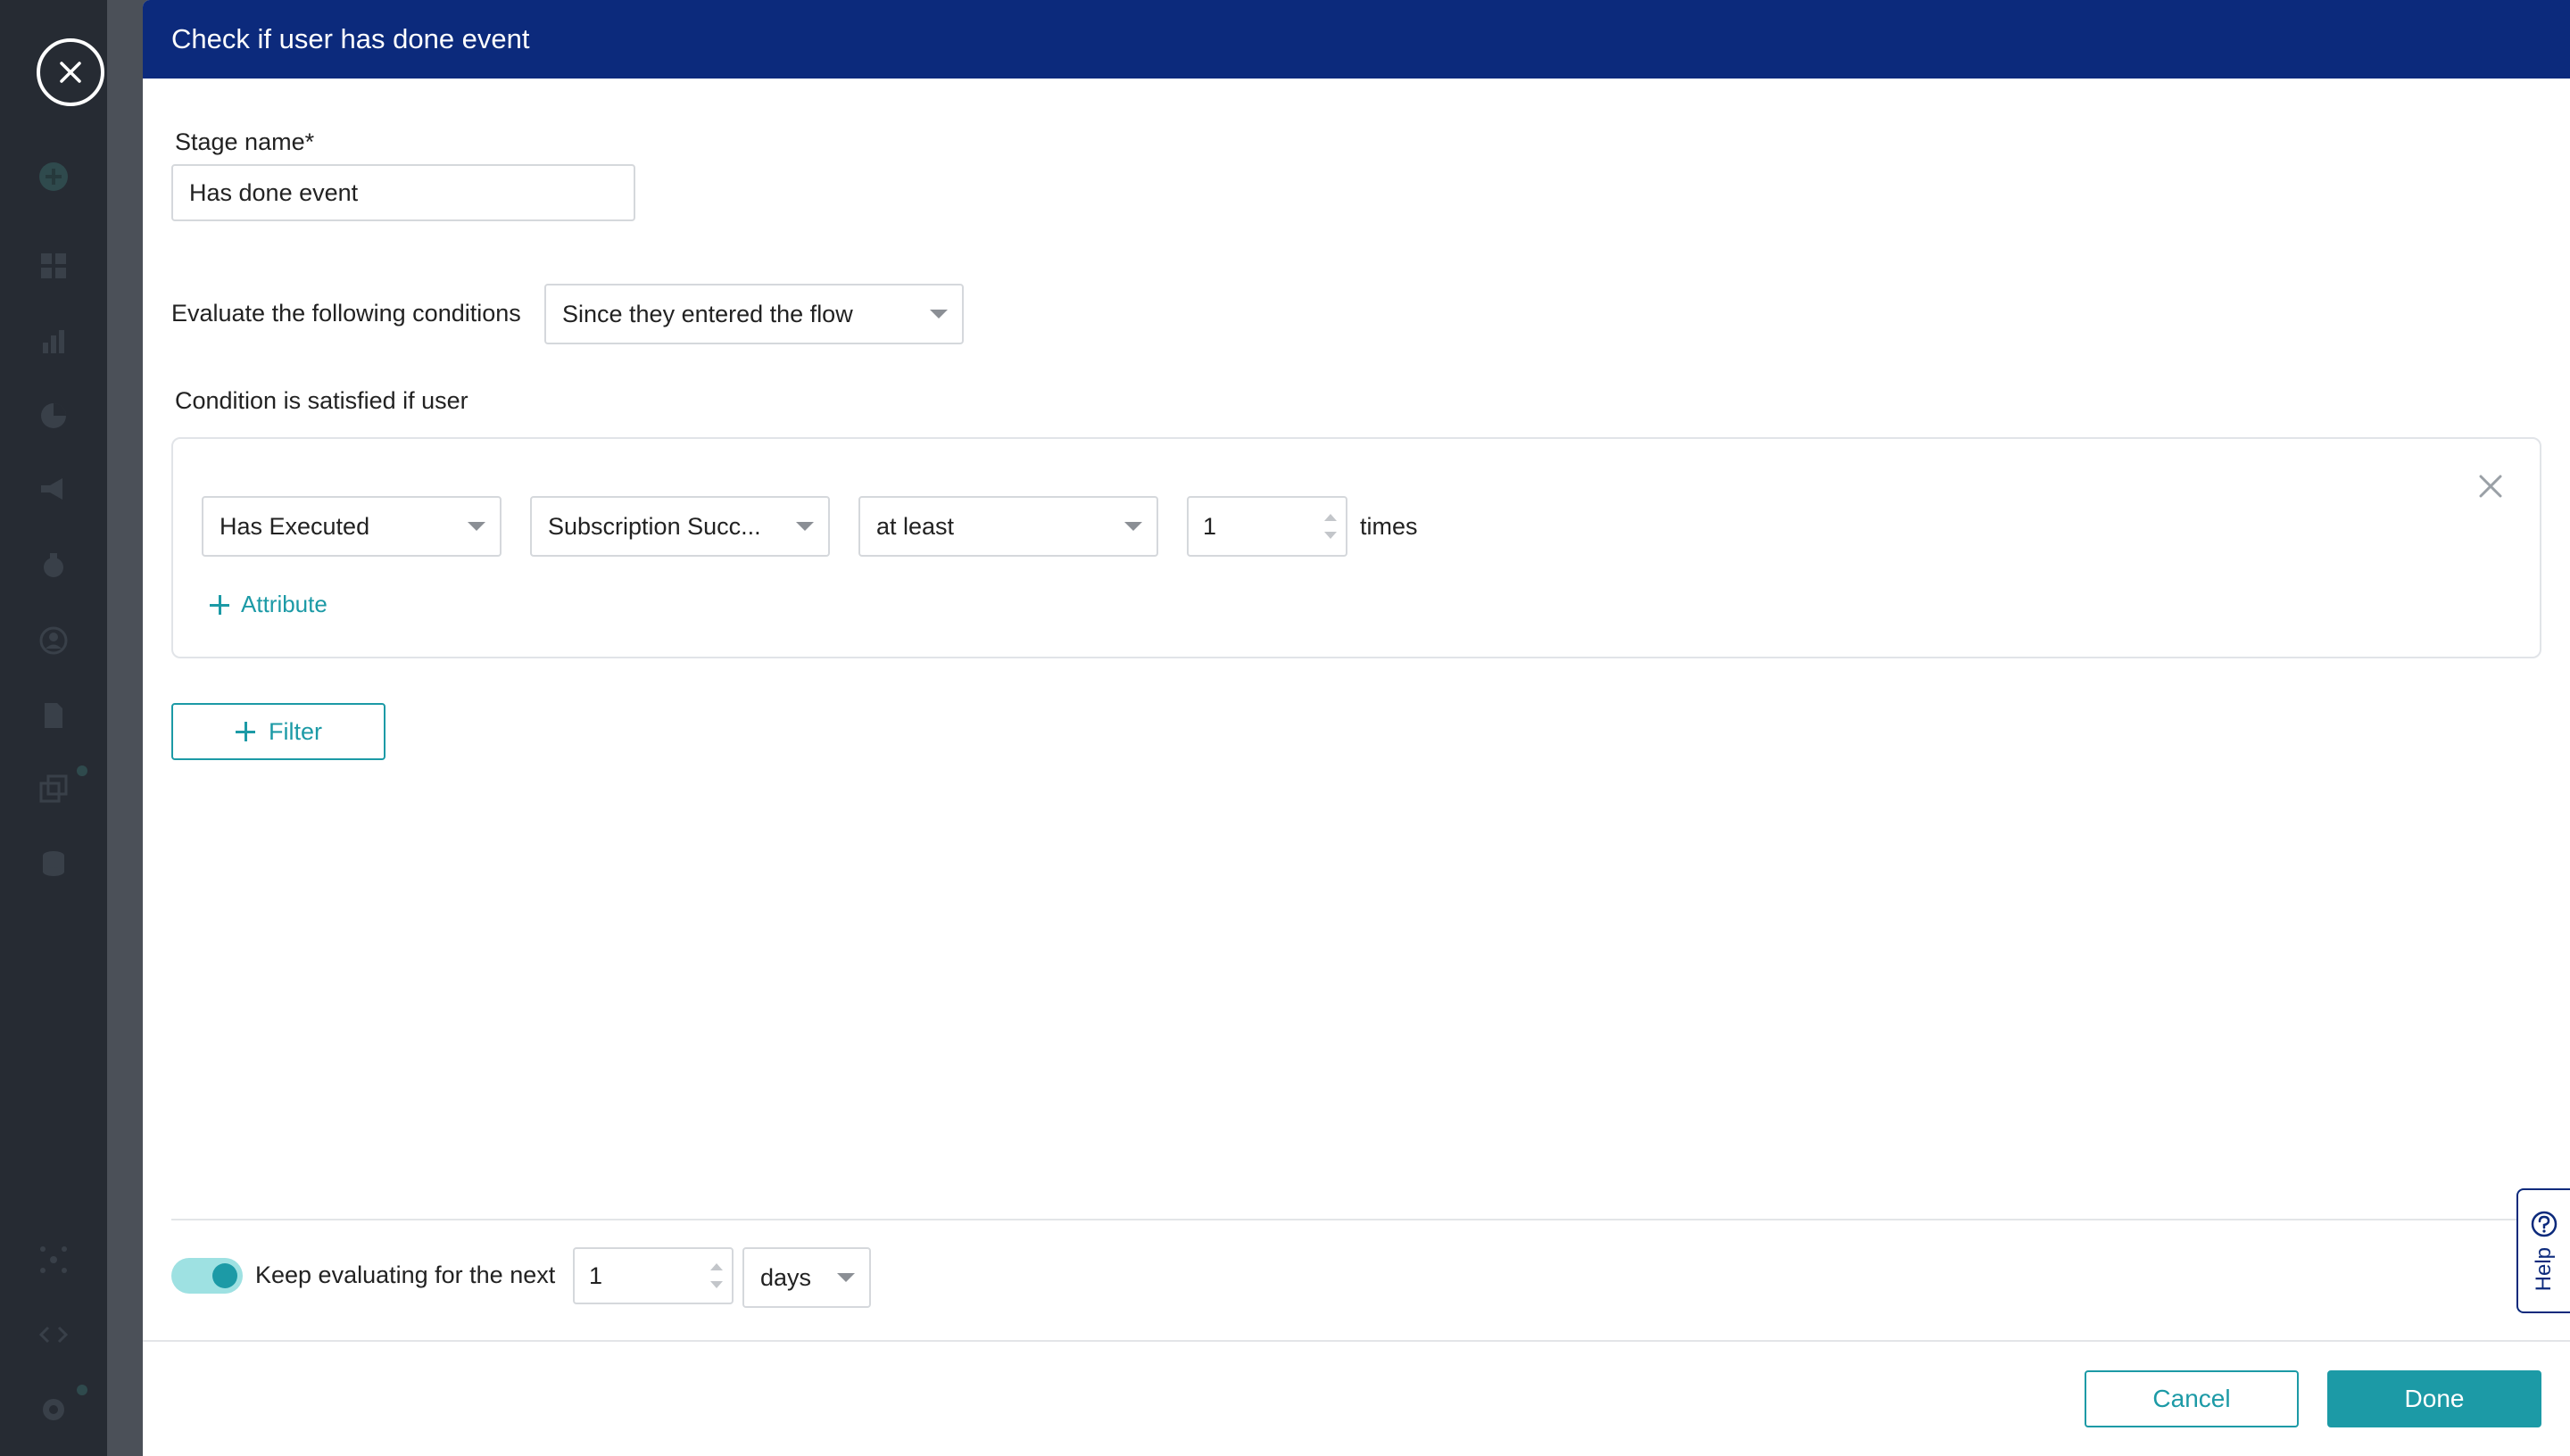  I want to click on bar-chart-icon, so click(53, 341).